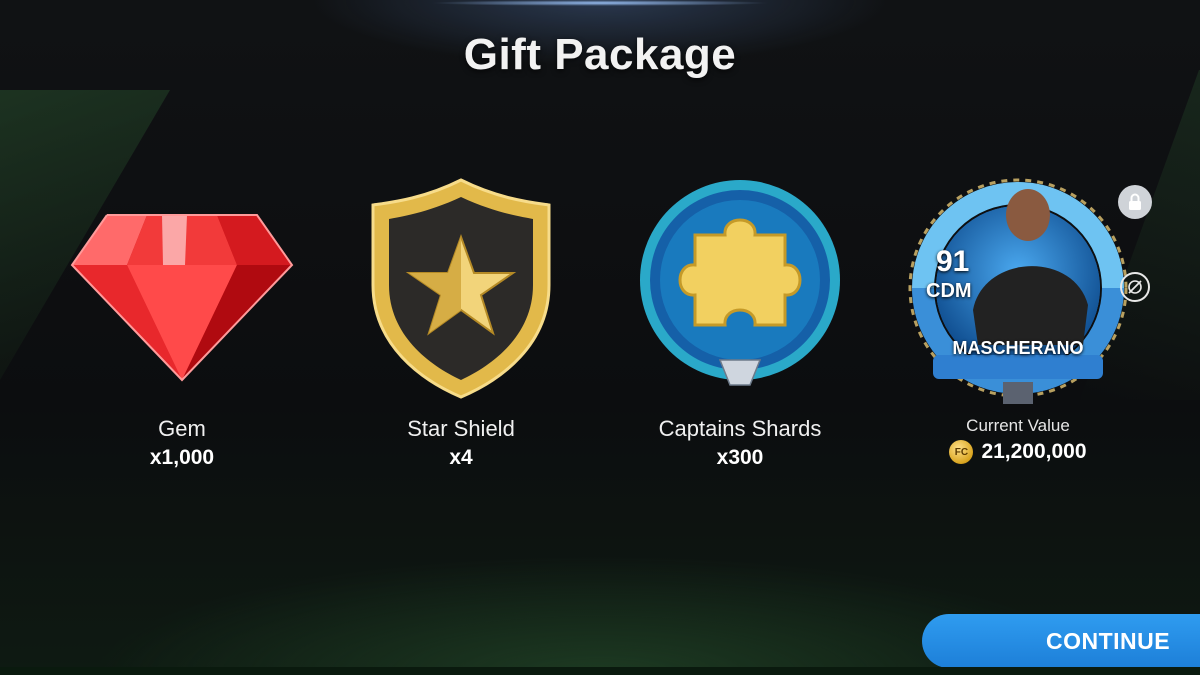 This screenshot has height=675, width=1200. I want to click on reward-item-gem: Gem x1,000, so click(182, 320).